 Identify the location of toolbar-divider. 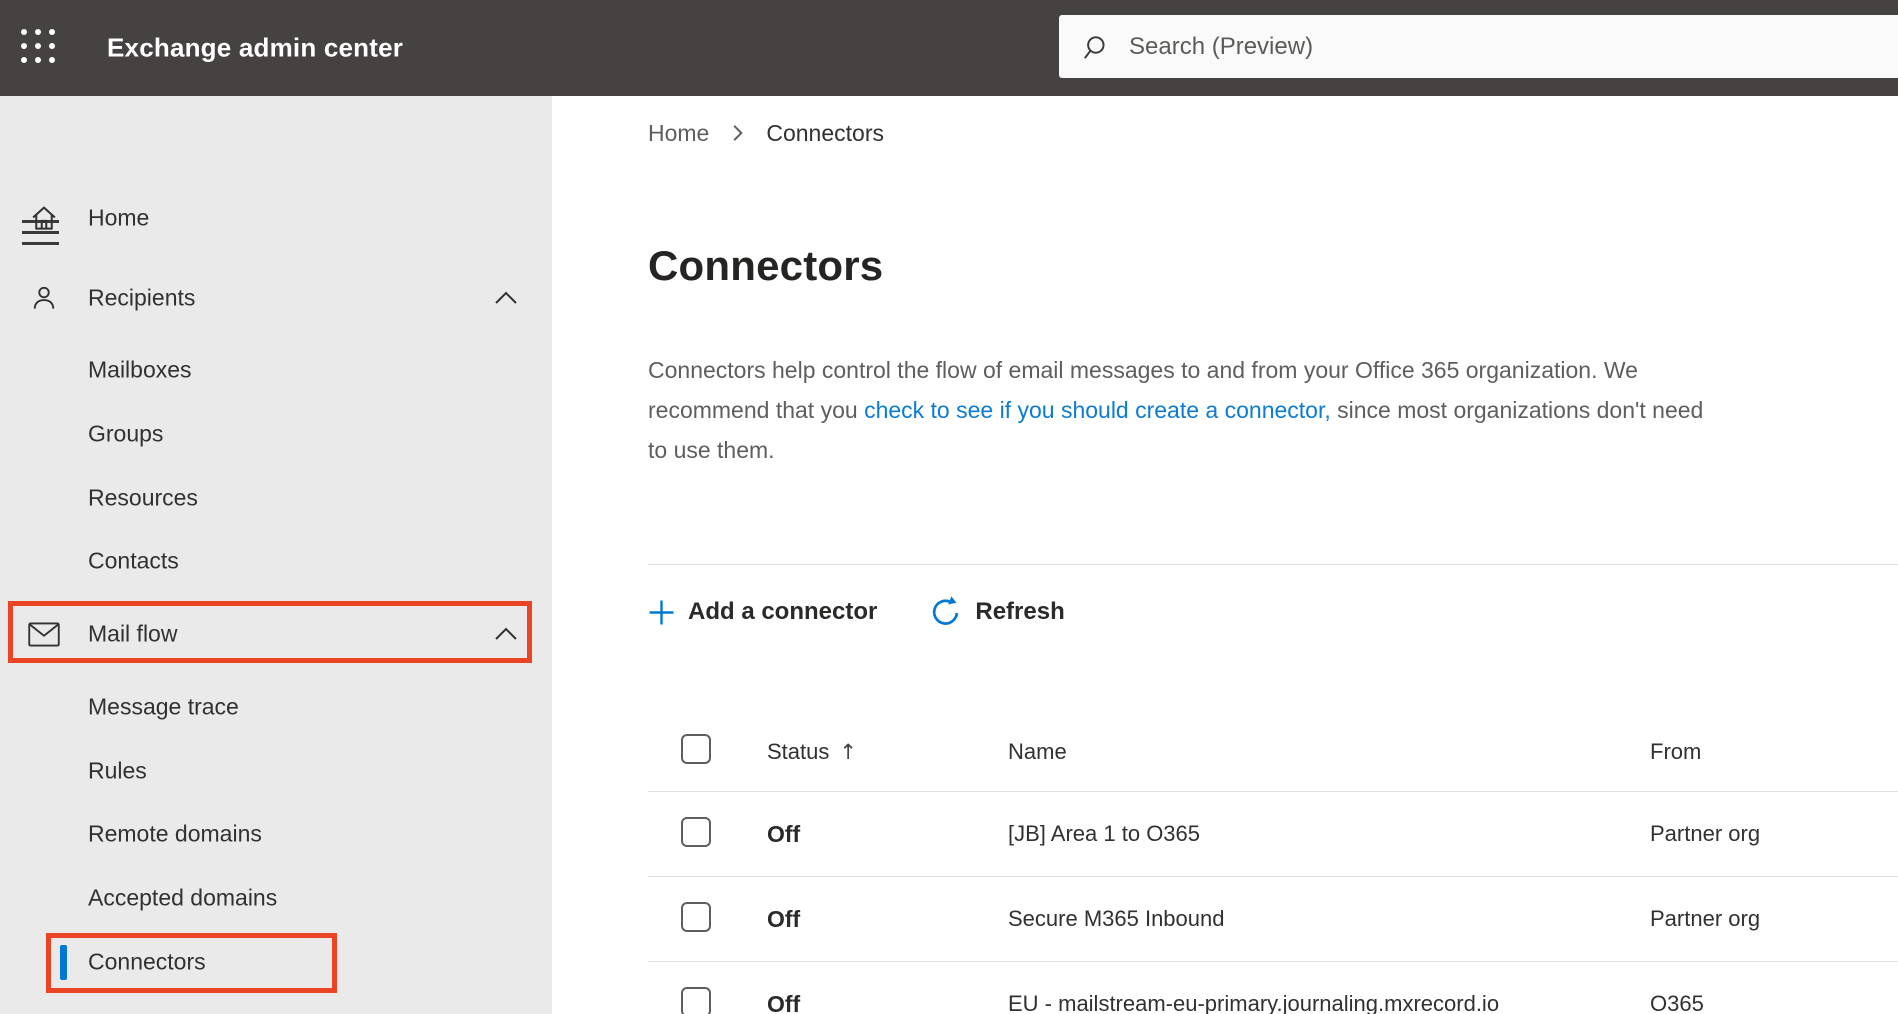
(1273, 564).